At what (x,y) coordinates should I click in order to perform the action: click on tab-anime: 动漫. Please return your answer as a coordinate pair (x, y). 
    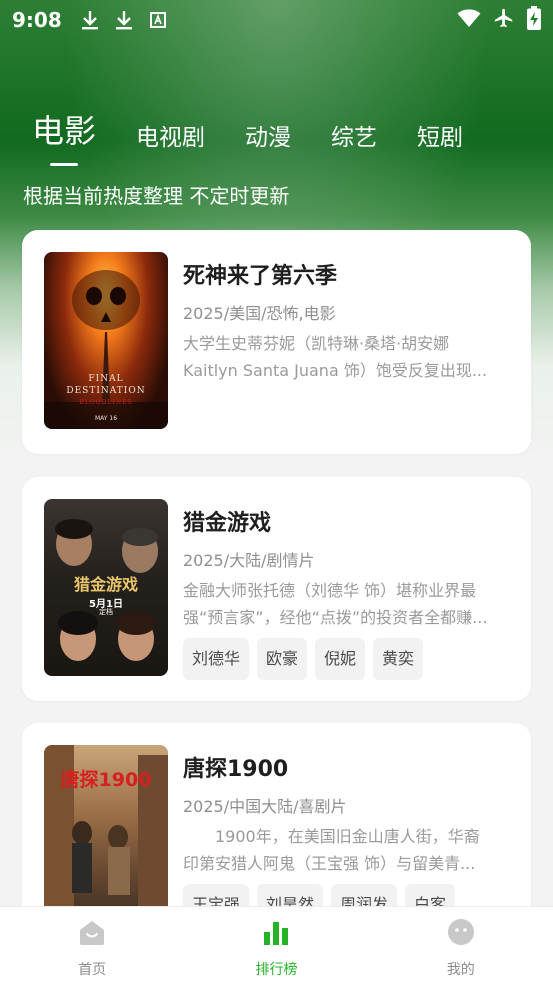
    Looking at the image, I should click on (268, 135).